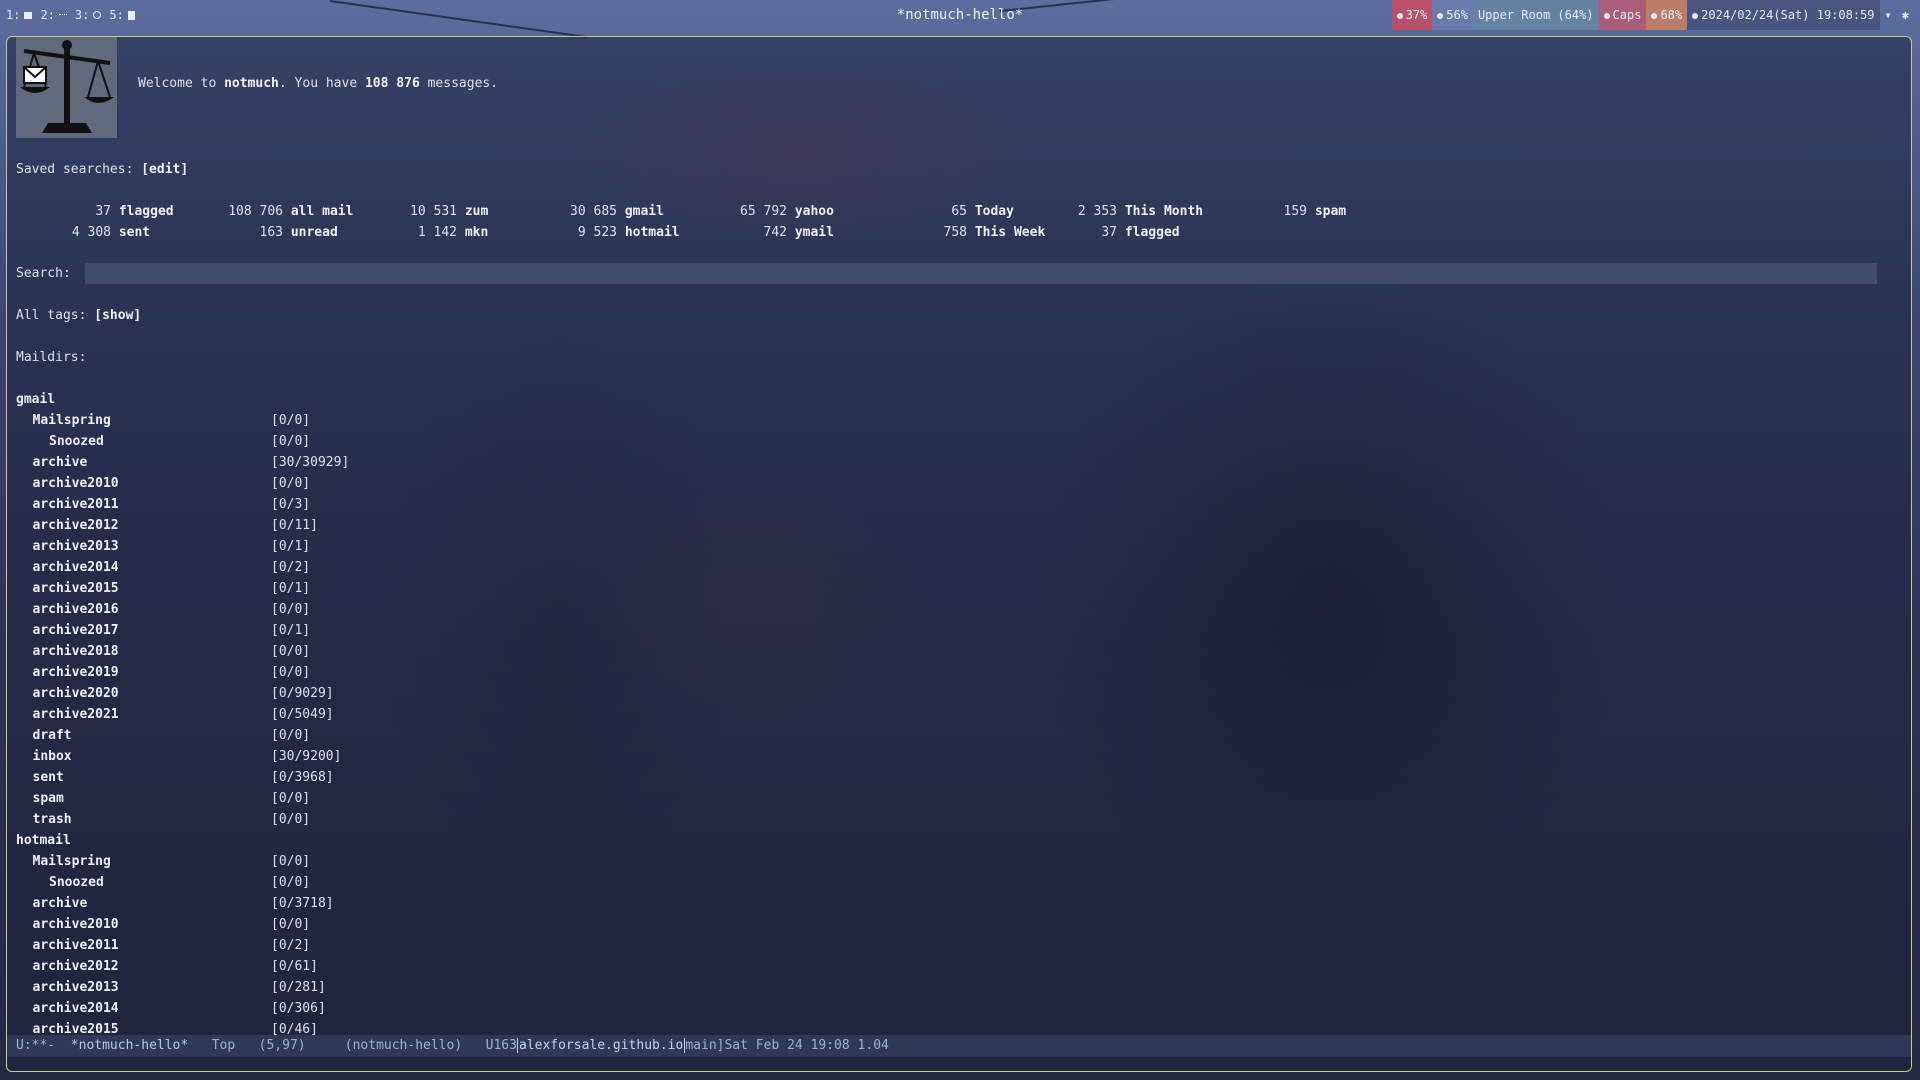 This screenshot has height=1080, width=1920. Describe the element at coordinates (35, 399) in the screenshot. I see `maildir-account: gmail` at that location.